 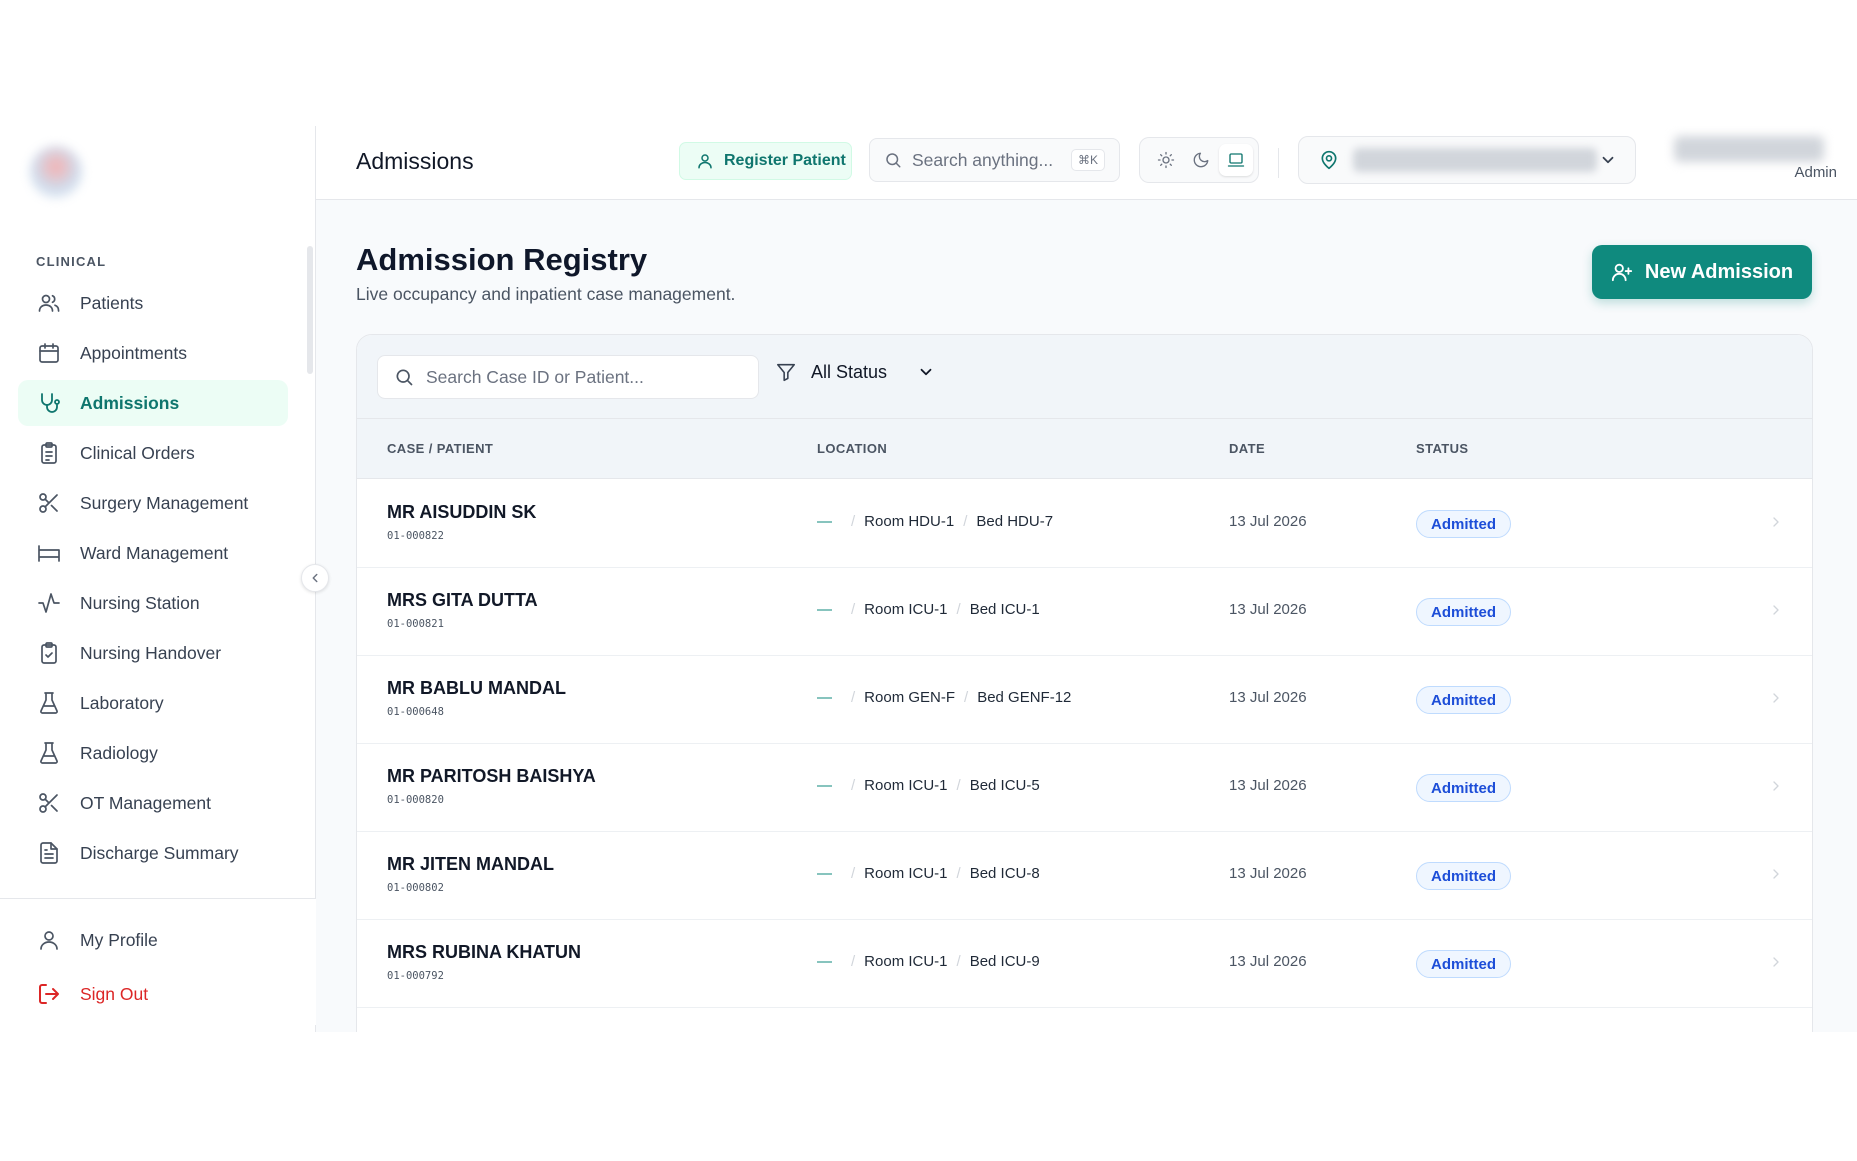 I want to click on theme-switcher, so click(x=1199, y=160).